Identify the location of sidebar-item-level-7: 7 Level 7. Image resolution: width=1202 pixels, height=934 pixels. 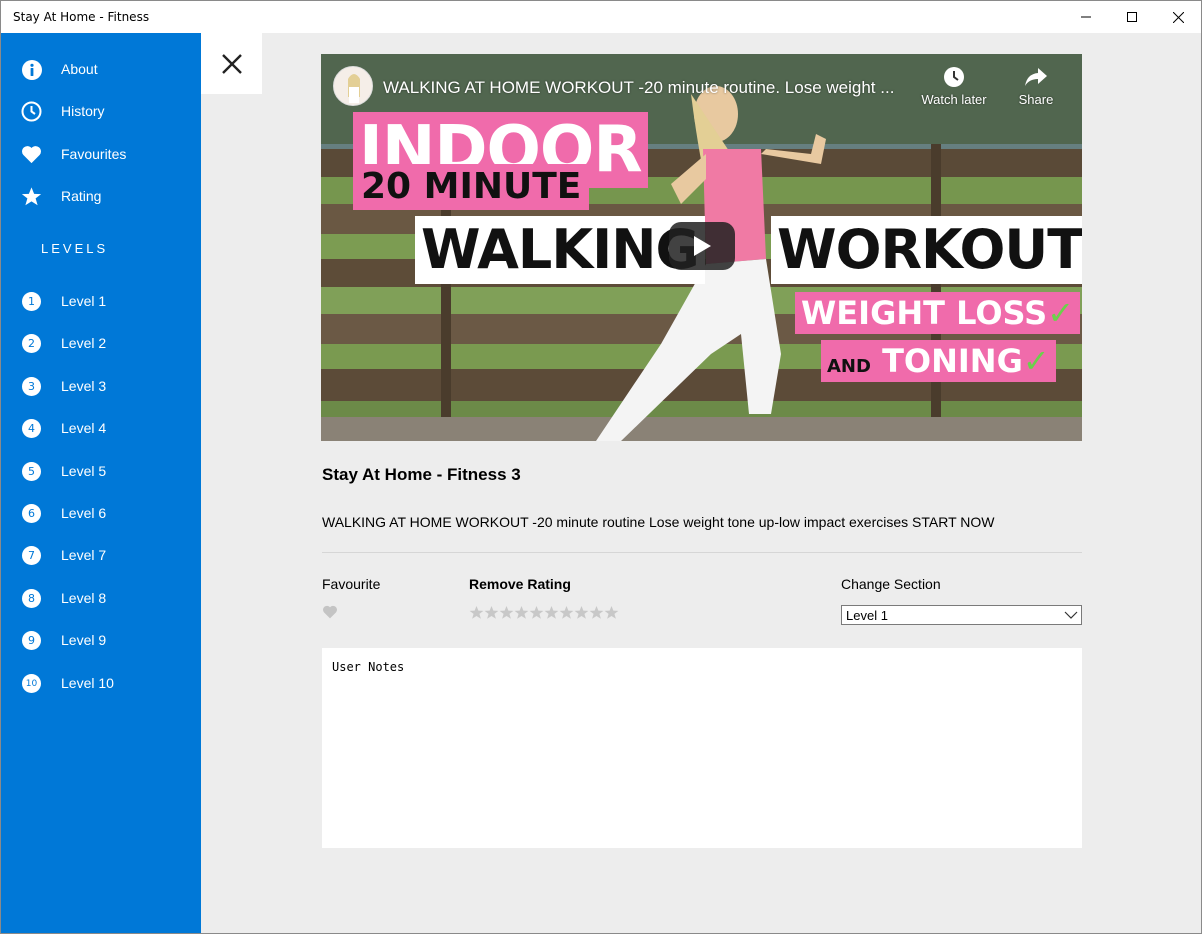
(101, 555).